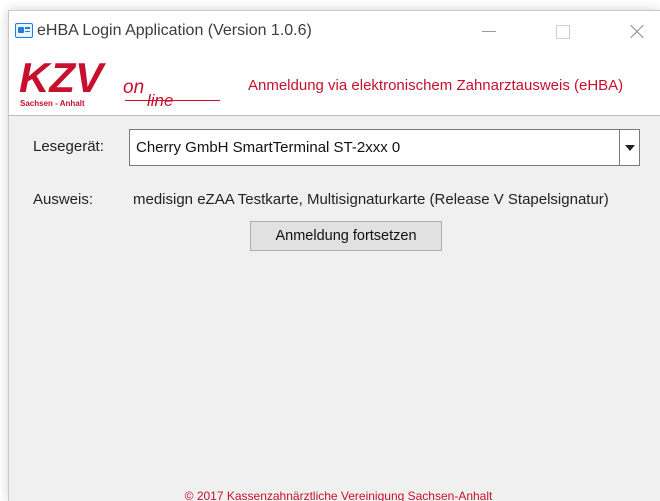 The height and width of the screenshot is (501, 660). I want to click on kzv-logo-letters: KZV, so click(62, 76).